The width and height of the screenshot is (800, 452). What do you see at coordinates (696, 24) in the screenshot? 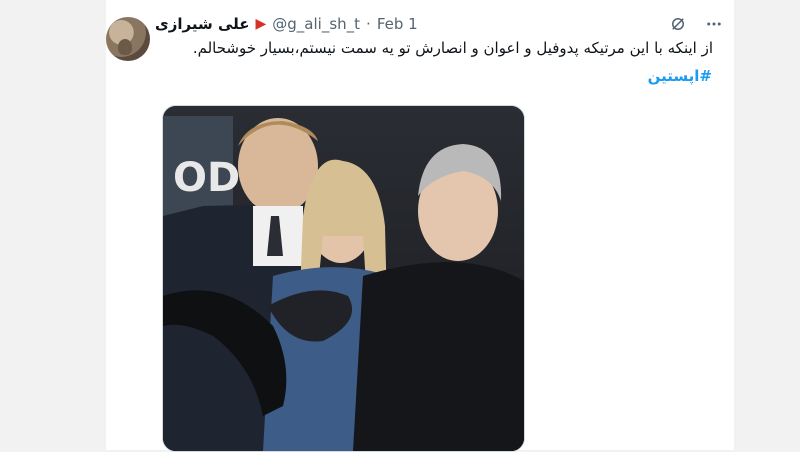
I see `tweet-actions-top` at bounding box center [696, 24].